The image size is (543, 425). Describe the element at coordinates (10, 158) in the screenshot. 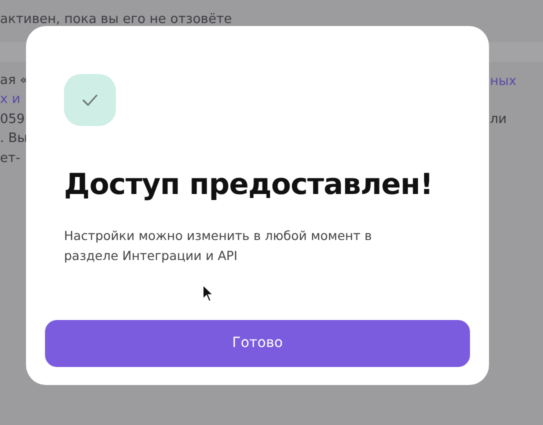

I see `body-text: ет-` at that location.